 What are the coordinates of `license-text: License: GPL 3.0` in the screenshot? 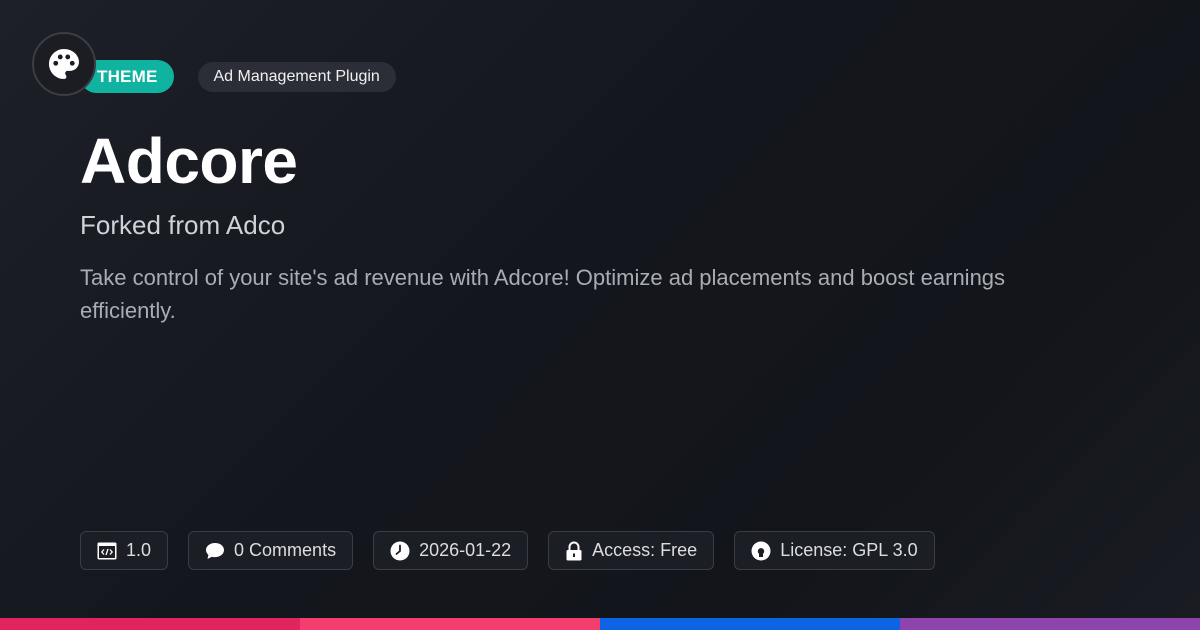 It's located at (849, 550).